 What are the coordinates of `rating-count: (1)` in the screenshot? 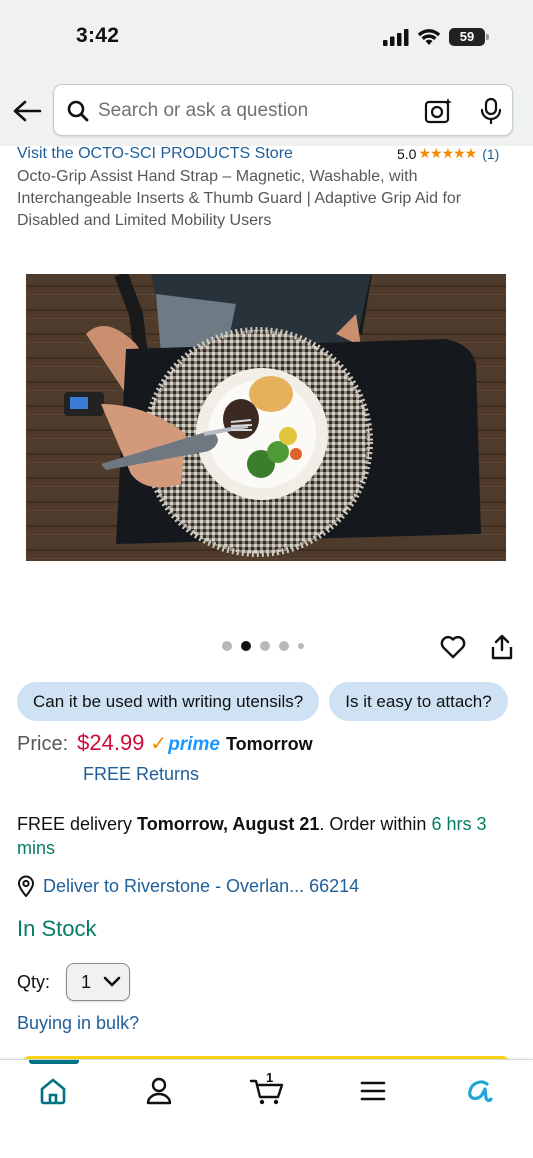 It's located at (490, 154).